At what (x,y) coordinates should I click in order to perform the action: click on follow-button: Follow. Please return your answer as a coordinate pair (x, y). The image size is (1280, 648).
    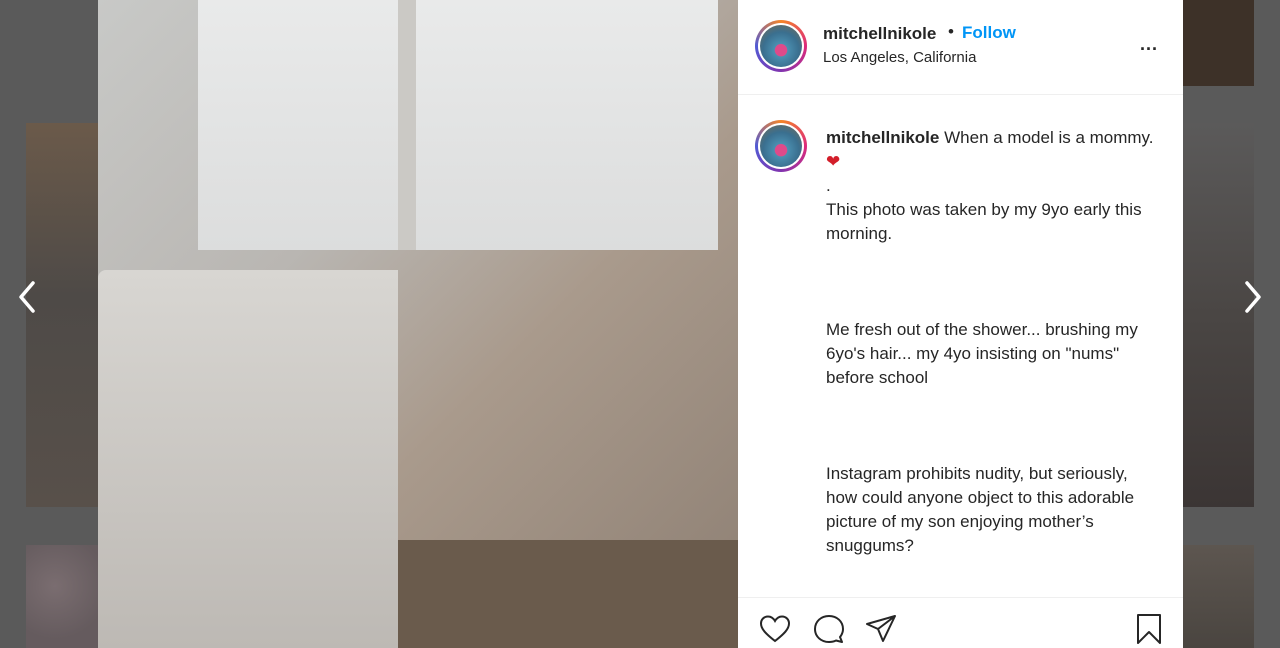
    Looking at the image, I should click on (989, 33).